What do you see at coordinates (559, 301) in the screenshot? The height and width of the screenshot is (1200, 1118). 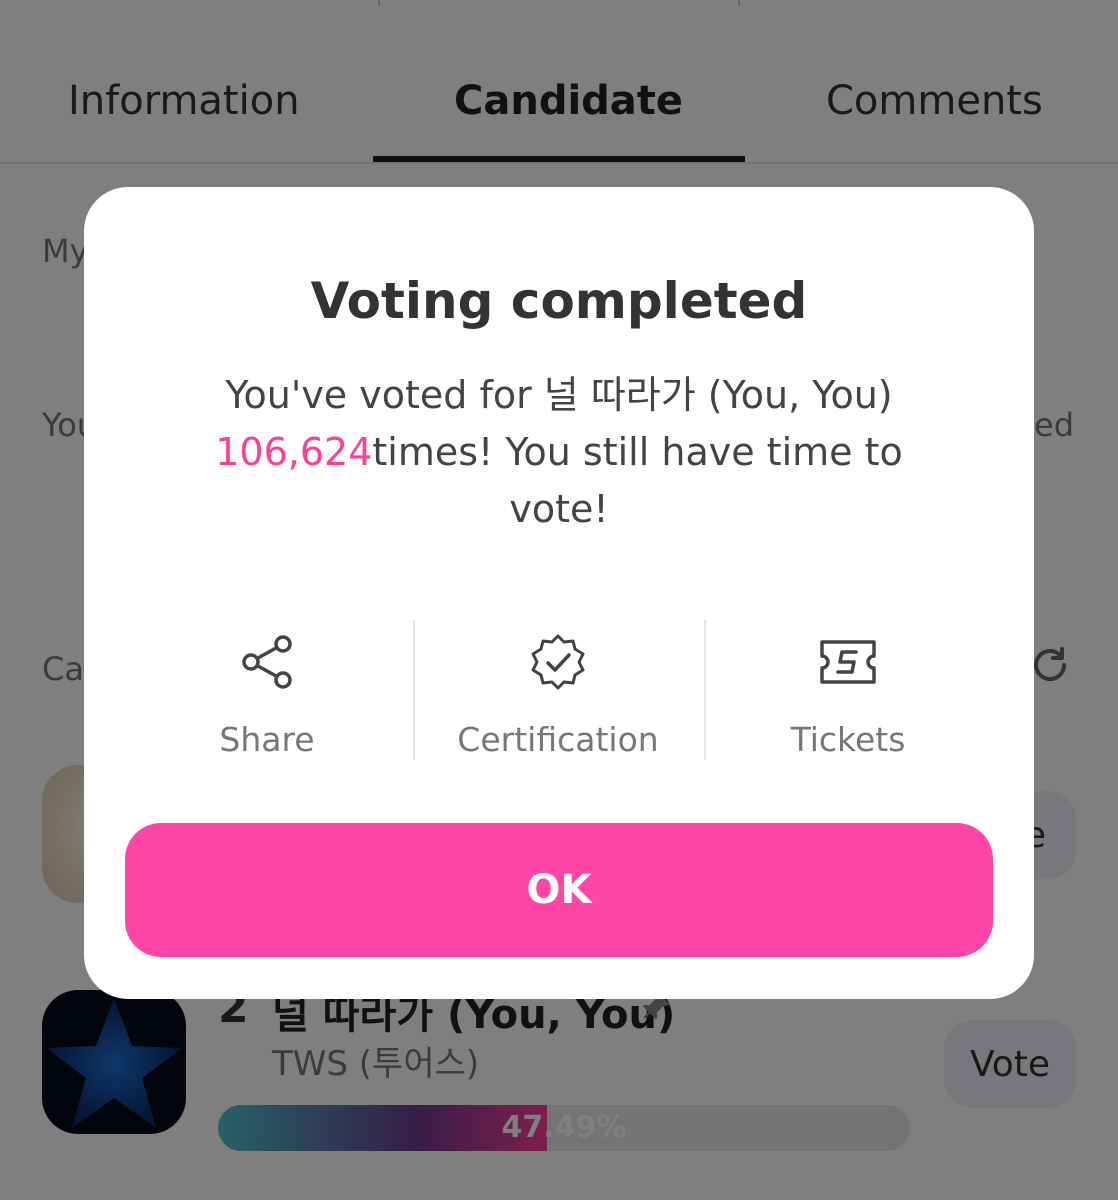 I see `dialog-title: Voting completed` at bounding box center [559, 301].